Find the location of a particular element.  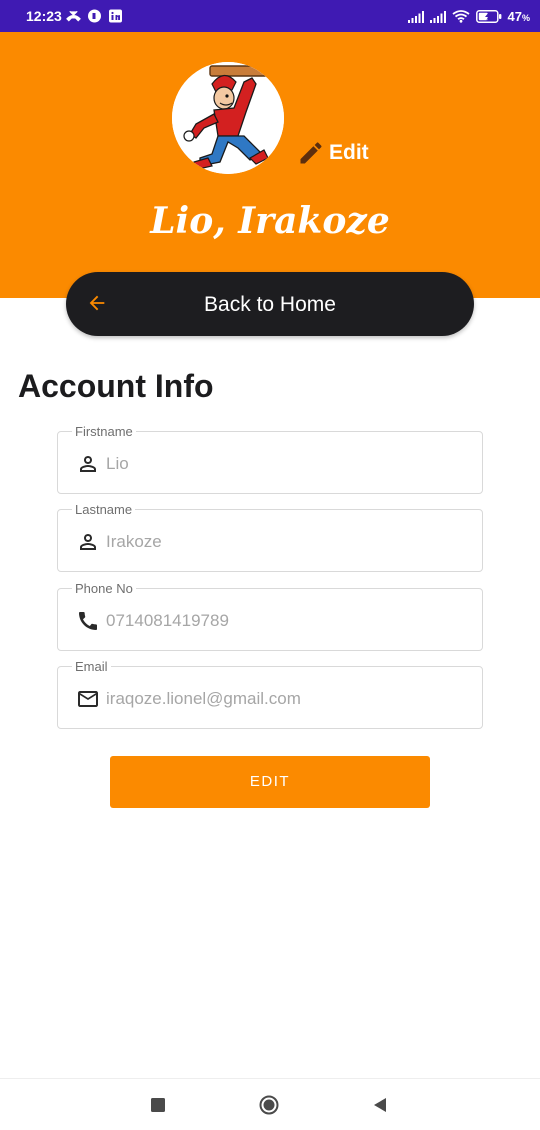

firstname-field: Firstname Lio is located at coordinates (270, 459).